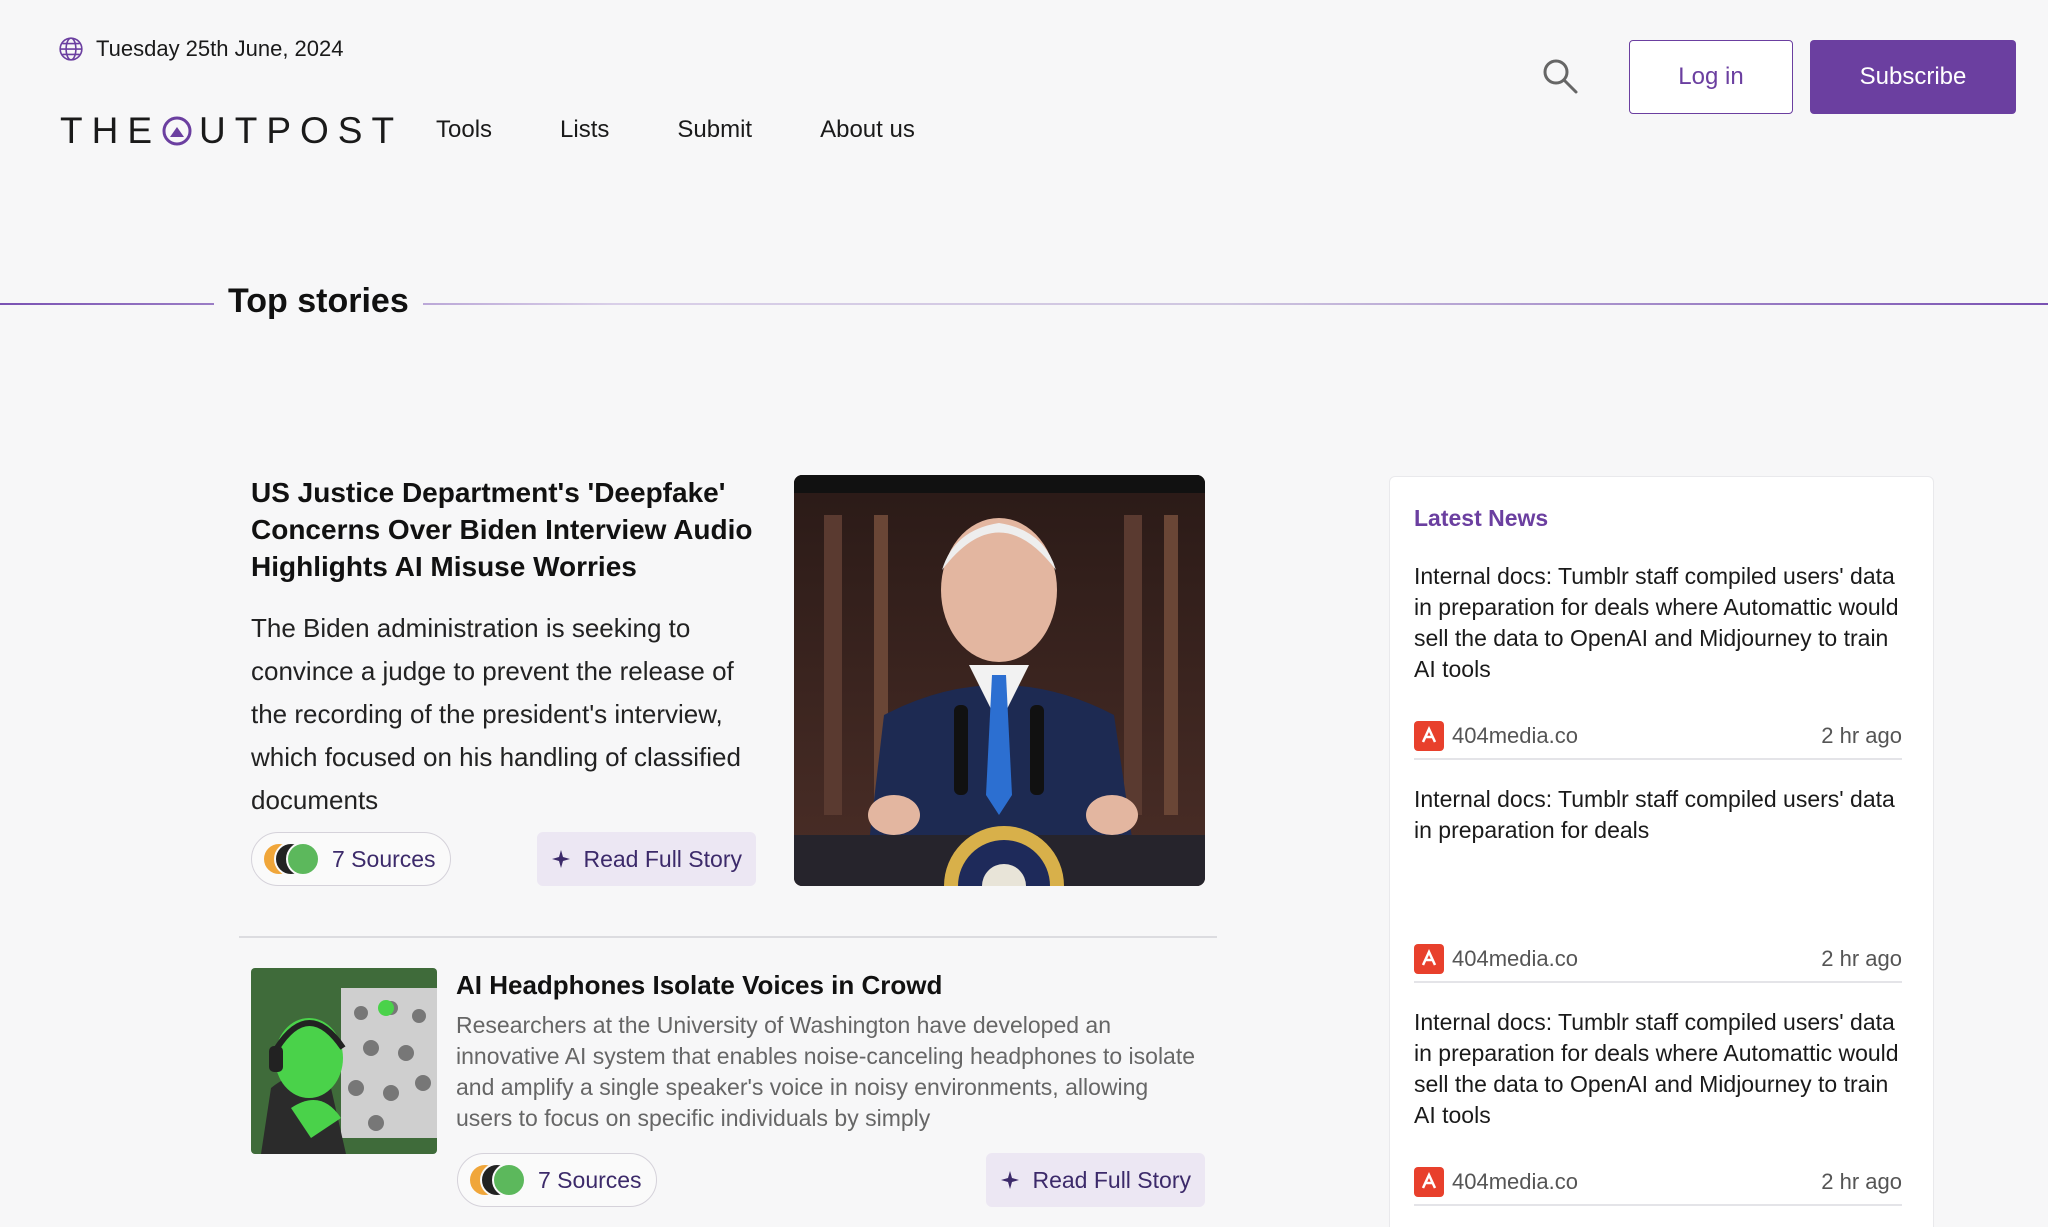  What do you see at coordinates (831, 985) in the screenshot?
I see `secondary-story-headline: AI Headphones Isolate Voices in Crowd` at bounding box center [831, 985].